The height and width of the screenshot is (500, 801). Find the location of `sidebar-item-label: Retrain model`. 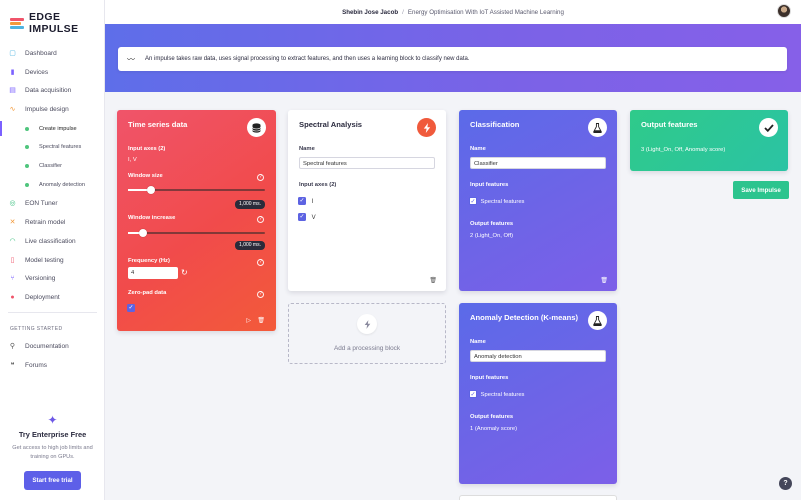

sidebar-item-label: Retrain model is located at coordinates (45, 223).